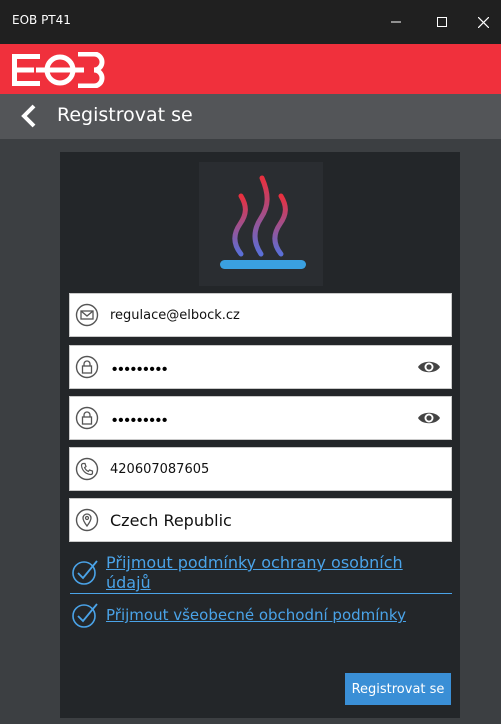 The height and width of the screenshot is (724, 501). Describe the element at coordinates (250, 116) in the screenshot. I see `navigation-bar: Registrovat se` at that location.